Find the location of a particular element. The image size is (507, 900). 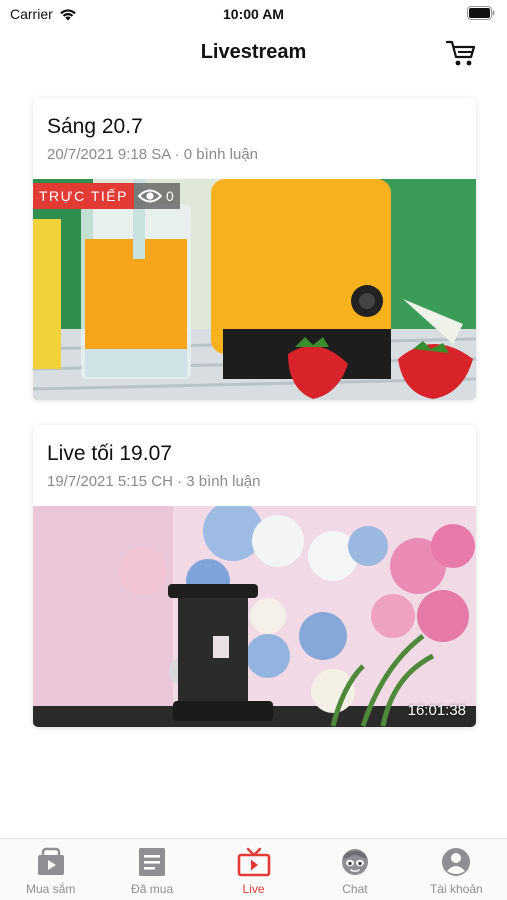

nav-bar: Livestream is located at coordinates (253, 53).